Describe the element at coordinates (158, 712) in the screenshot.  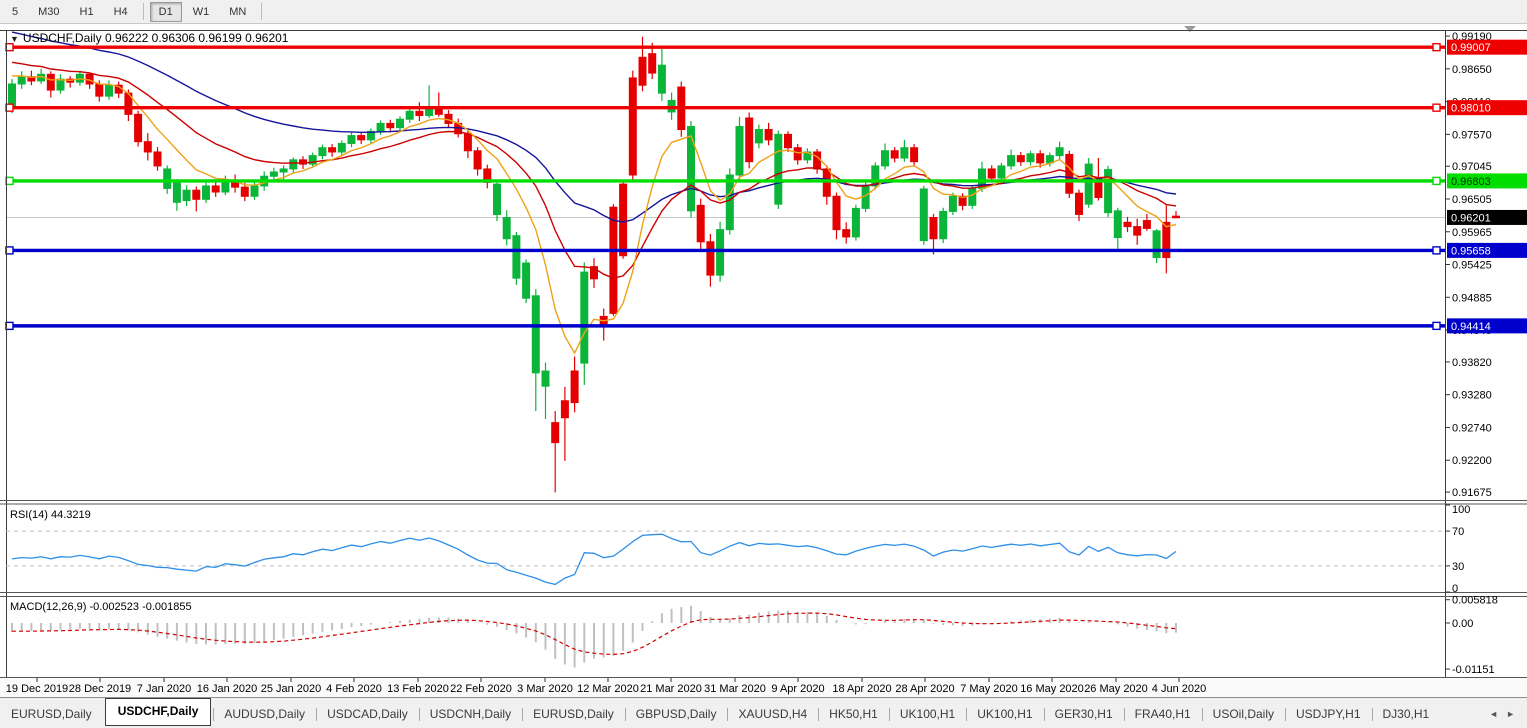
I see `chart-tab-usdchf-daily: USDCHF,Daily` at that location.